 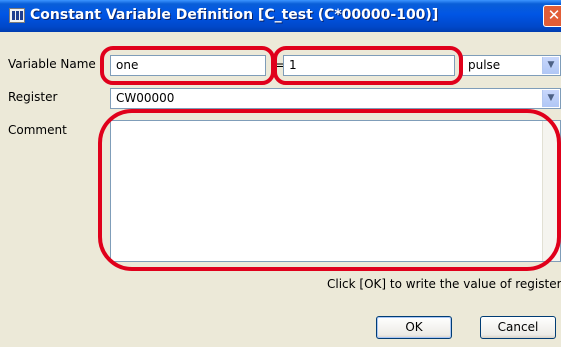 What do you see at coordinates (33, 97) in the screenshot?
I see `register-label: Register` at bounding box center [33, 97].